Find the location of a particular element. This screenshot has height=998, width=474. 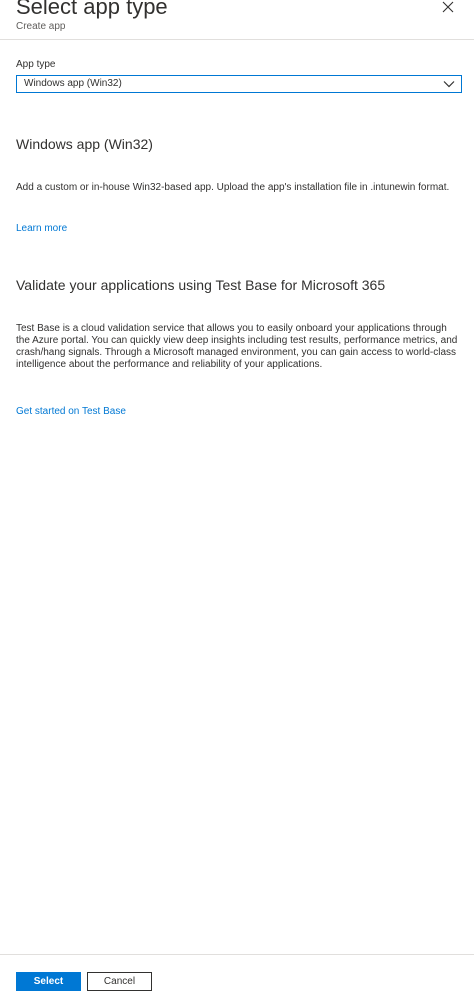

panel-footer: Select Cancel is located at coordinates (237, 976).